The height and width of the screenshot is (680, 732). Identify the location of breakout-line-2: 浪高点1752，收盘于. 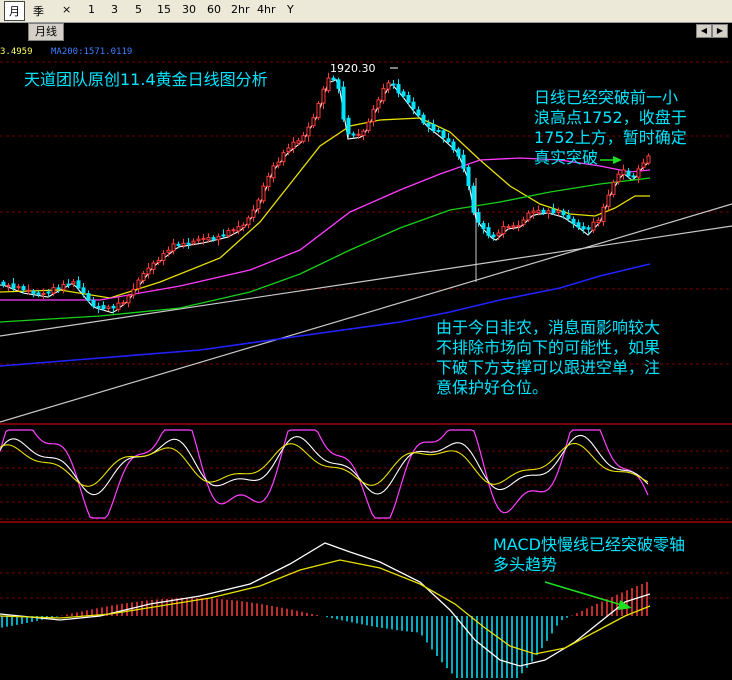
(610, 117).